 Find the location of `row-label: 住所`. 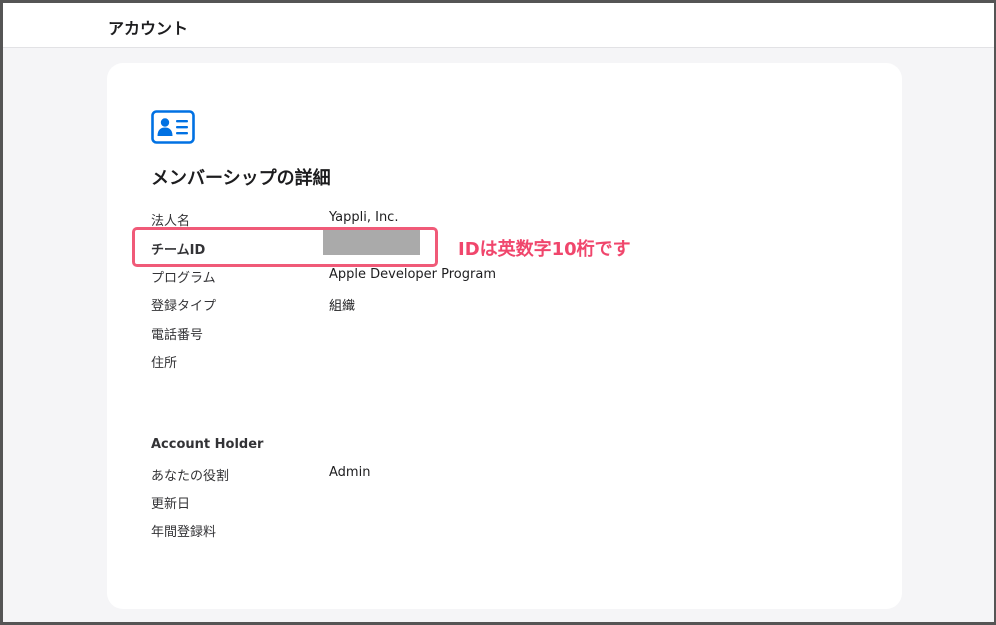

row-label: 住所 is located at coordinates (164, 363).